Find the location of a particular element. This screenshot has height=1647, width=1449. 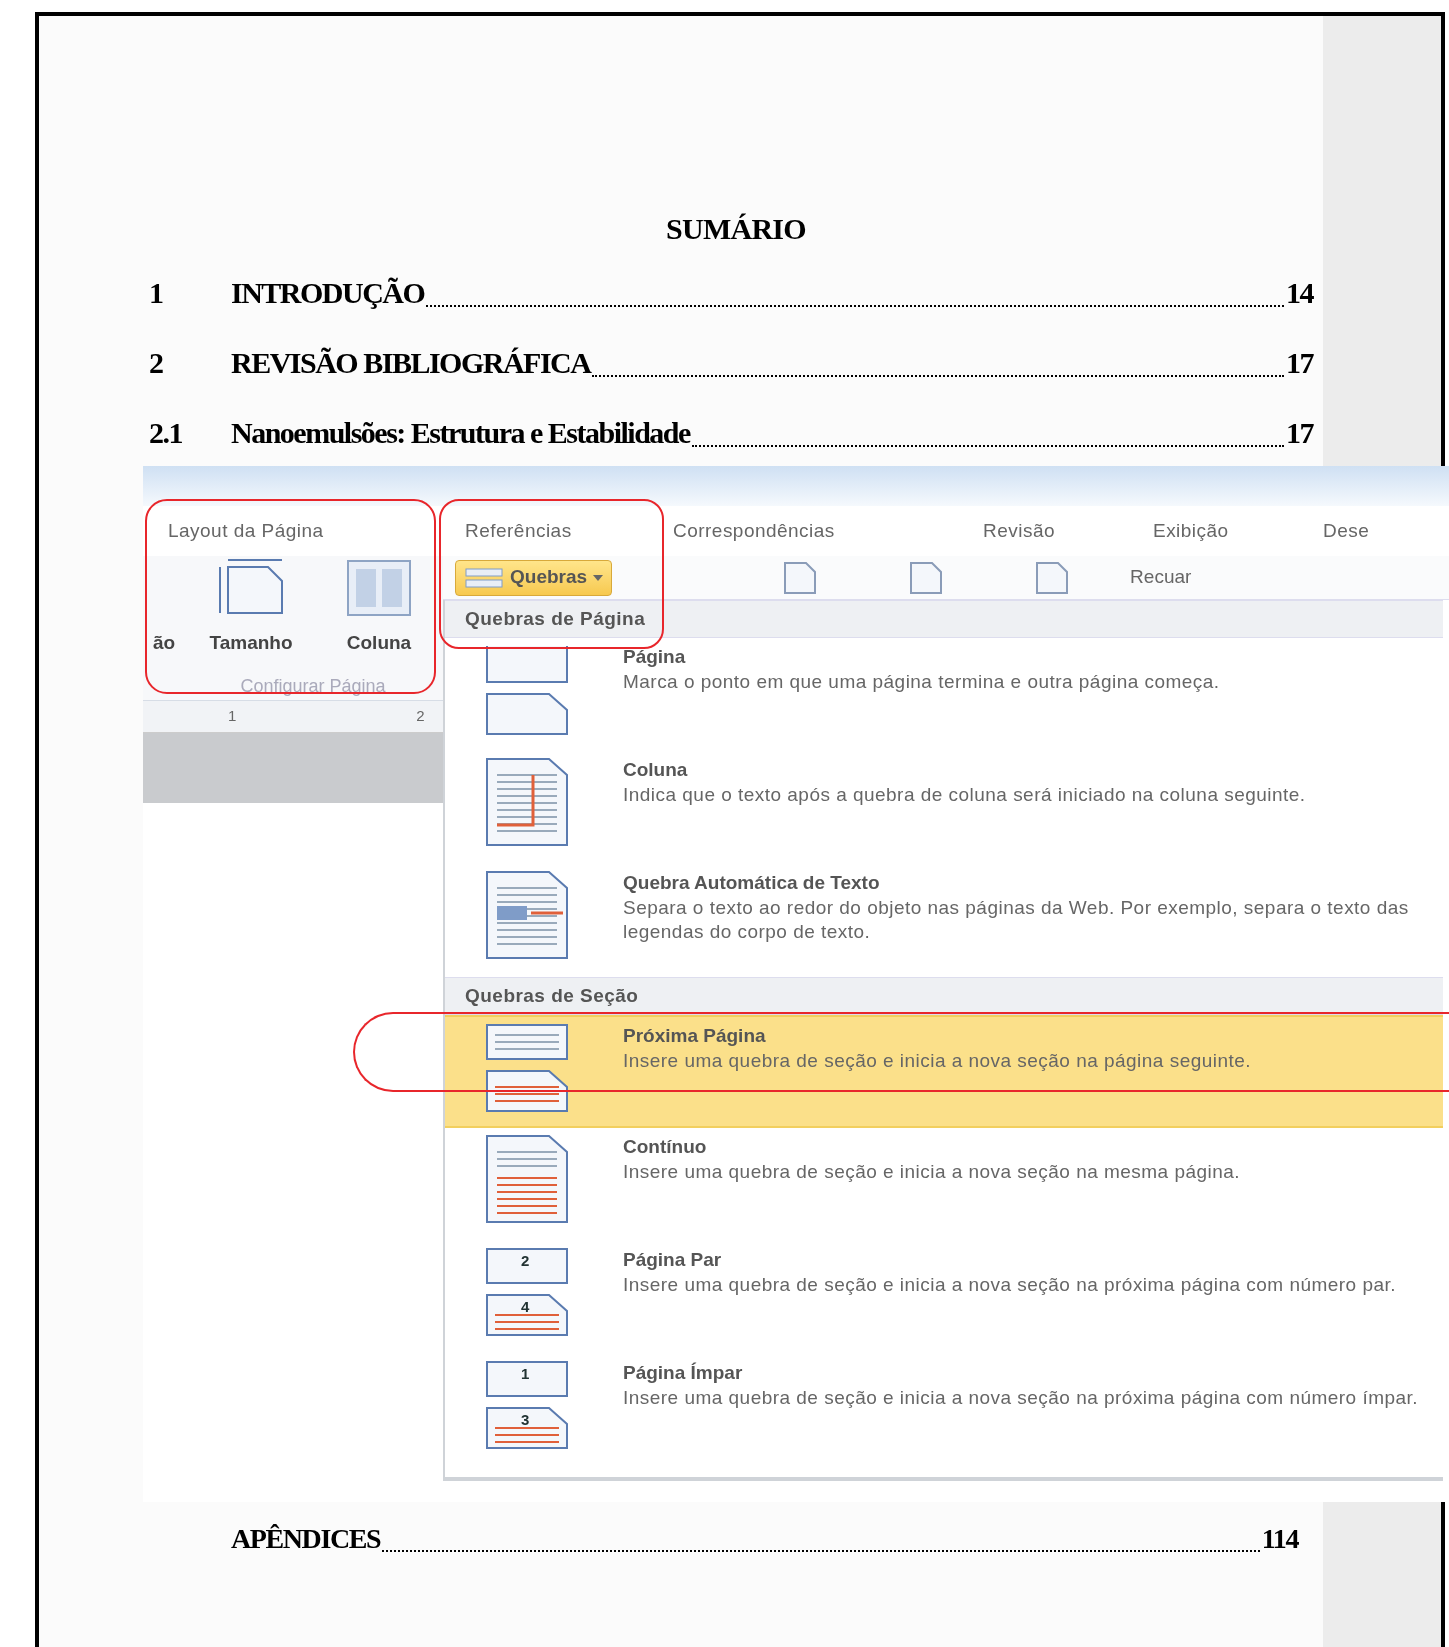

toc-title: REVISÃO BIBLIOGRÁFICA is located at coordinates (411, 363).